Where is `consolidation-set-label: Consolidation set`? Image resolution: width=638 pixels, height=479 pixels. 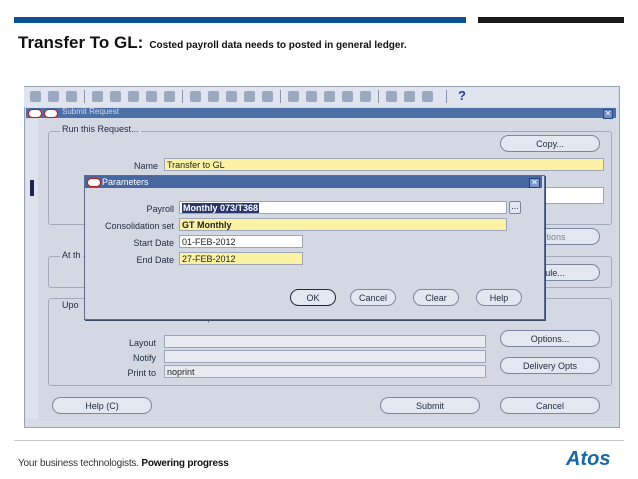 consolidation-set-label: Consolidation set is located at coordinates (139, 226).